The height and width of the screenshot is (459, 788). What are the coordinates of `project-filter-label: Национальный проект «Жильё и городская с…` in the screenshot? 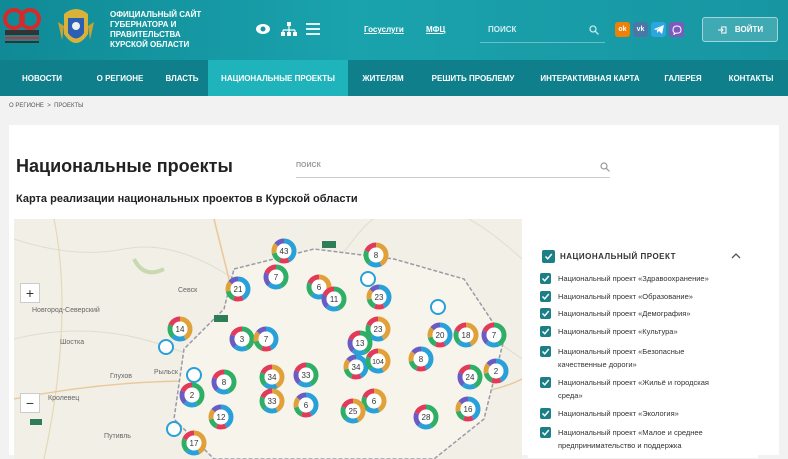 It's located at (643, 389).